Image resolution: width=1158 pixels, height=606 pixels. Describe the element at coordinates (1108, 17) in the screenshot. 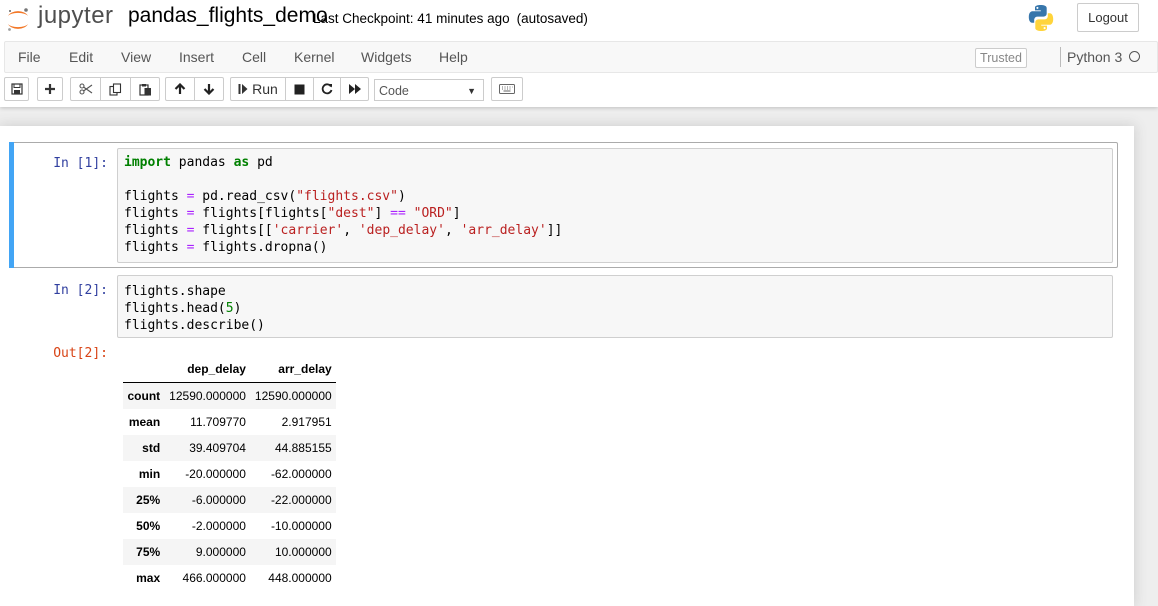

I see `logout-button: Logout` at that location.